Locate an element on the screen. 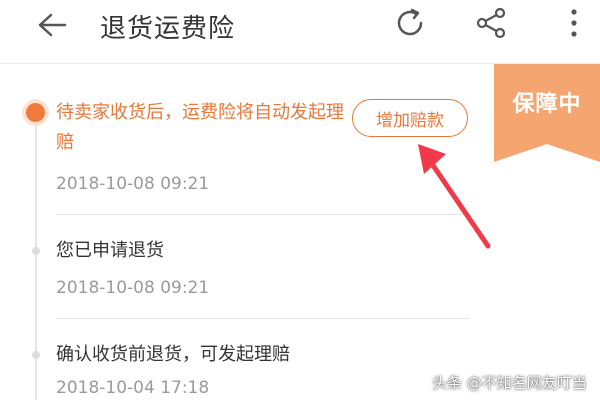 This screenshot has width=600, height=400. refresh-button is located at coordinates (410, 23).